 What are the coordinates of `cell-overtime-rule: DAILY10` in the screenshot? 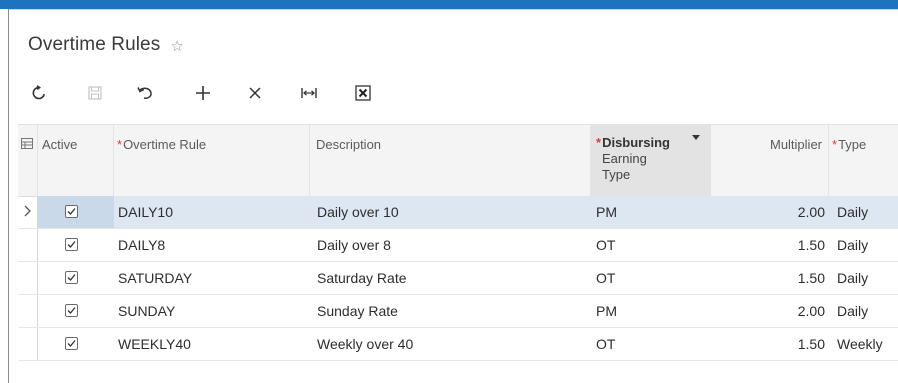 It's located at (145, 212).